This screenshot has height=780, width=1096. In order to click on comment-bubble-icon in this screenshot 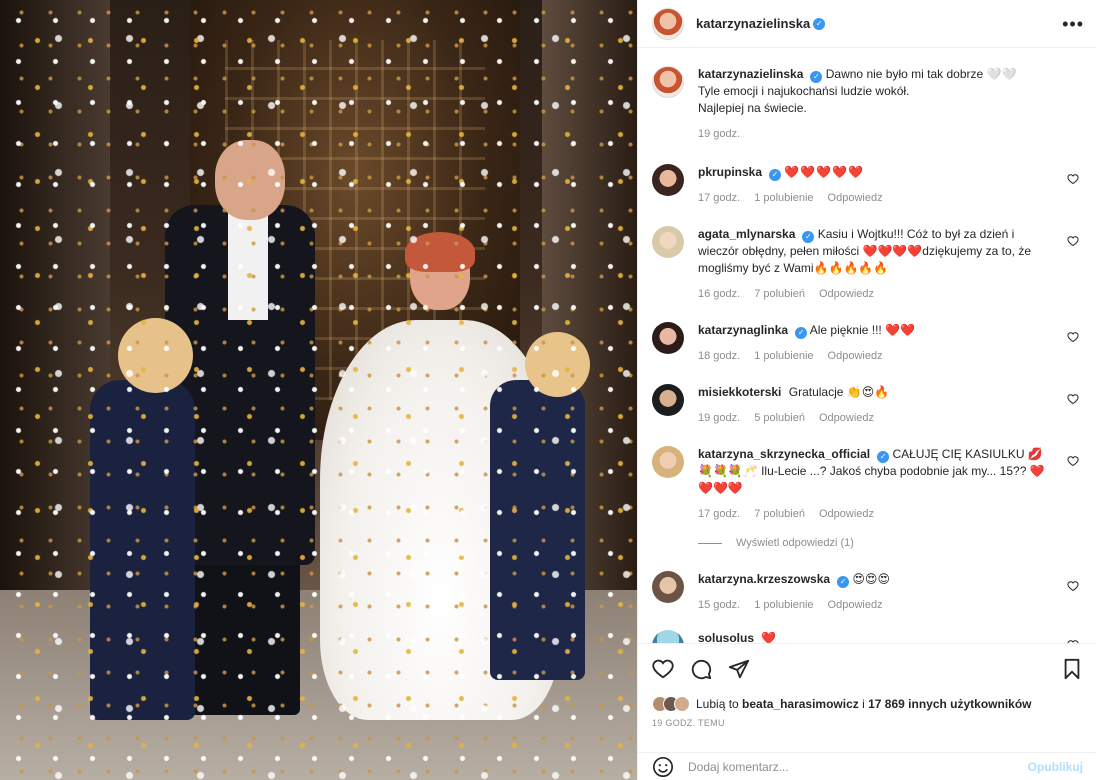, I will do `click(701, 669)`.